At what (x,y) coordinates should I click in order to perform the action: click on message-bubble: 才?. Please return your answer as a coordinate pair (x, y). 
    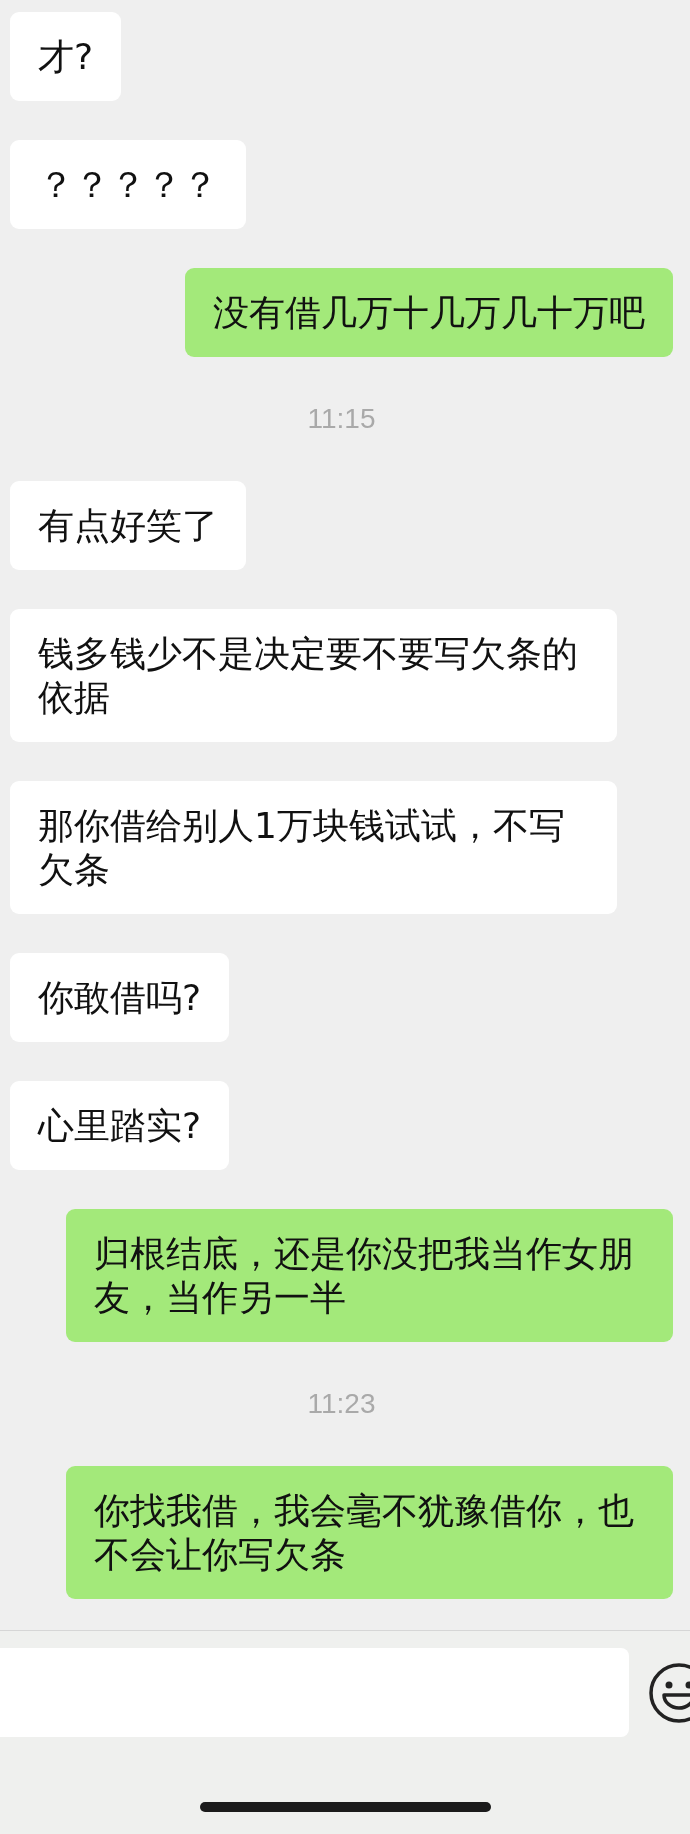
    Looking at the image, I should click on (66, 56).